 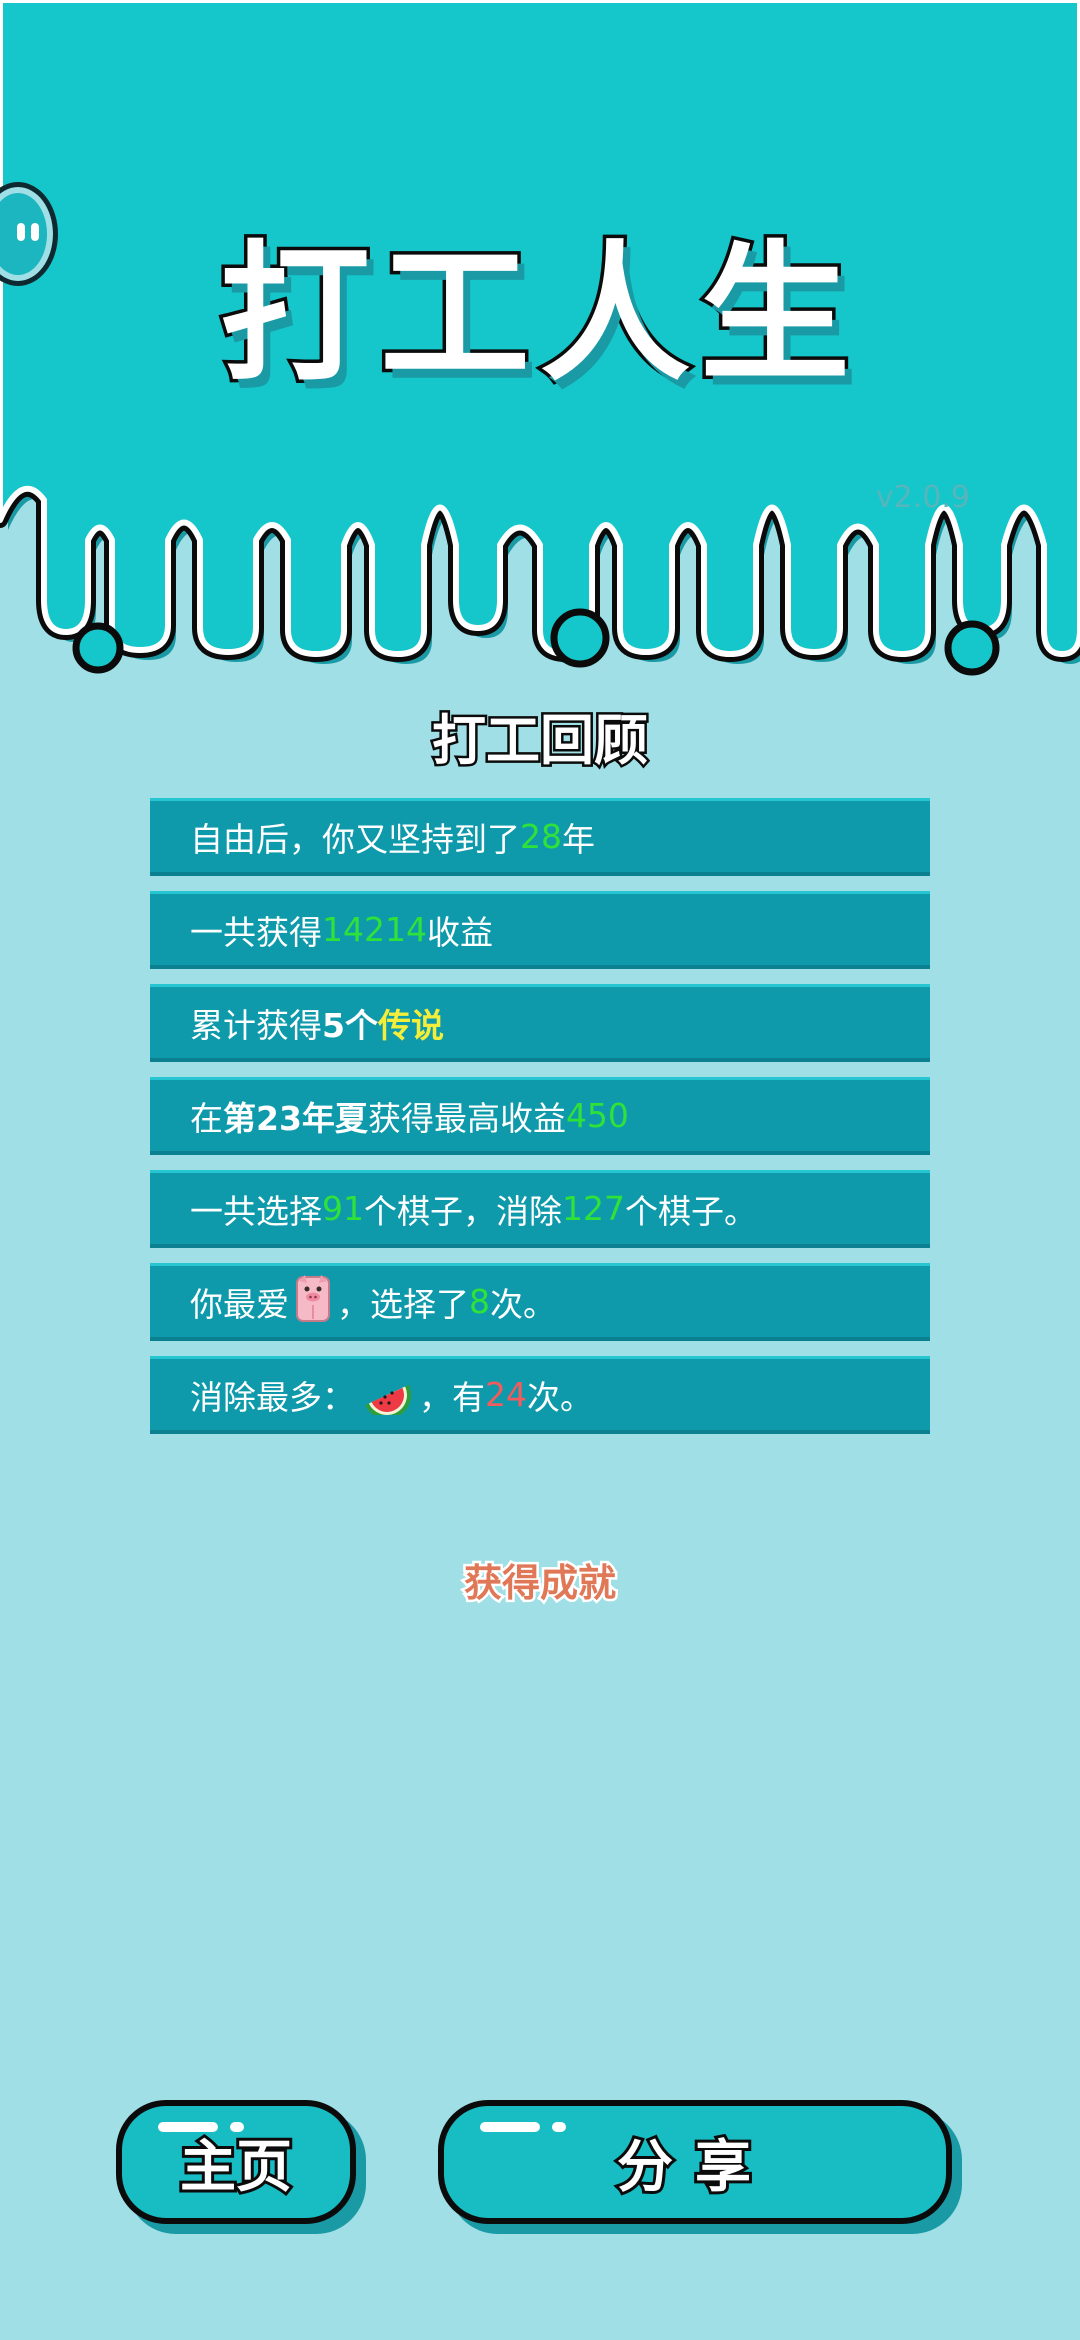 What do you see at coordinates (313, 1302) in the screenshot?
I see `pig-icon` at bounding box center [313, 1302].